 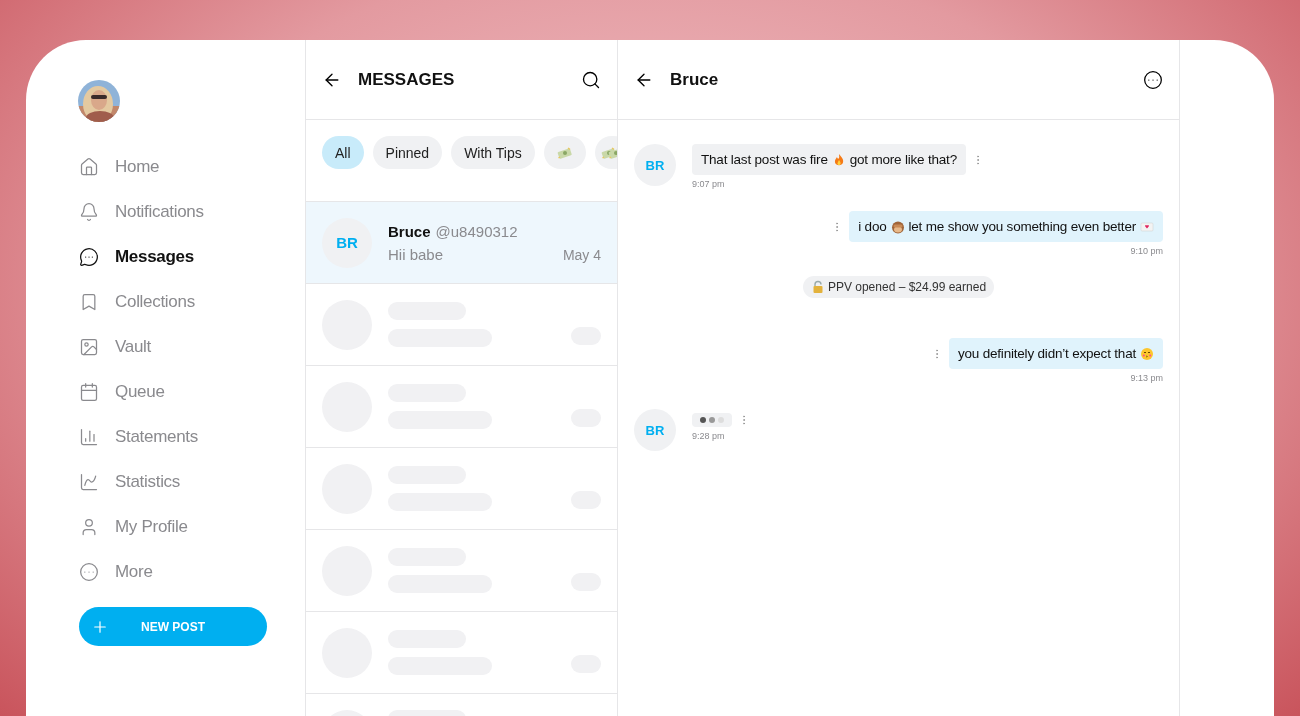 What do you see at coordinates (907, 287) in the screenshot?
I see `message-text: PPV opened – $24.99 earned` at bounding box center [907, 287].